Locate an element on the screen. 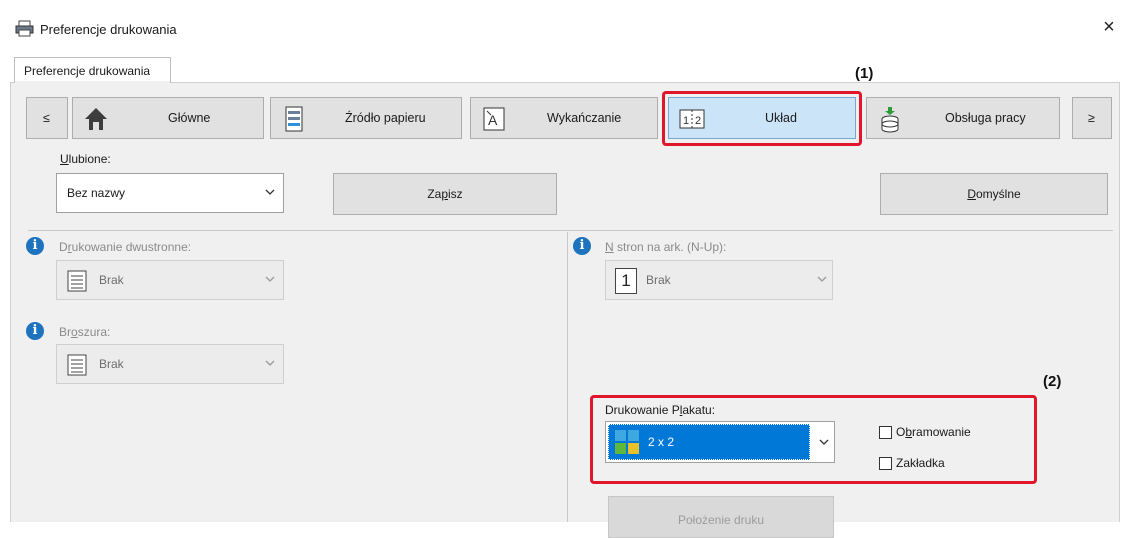 The image size is (1123, 538). svg-text: A is located at coordinates (493, 120).